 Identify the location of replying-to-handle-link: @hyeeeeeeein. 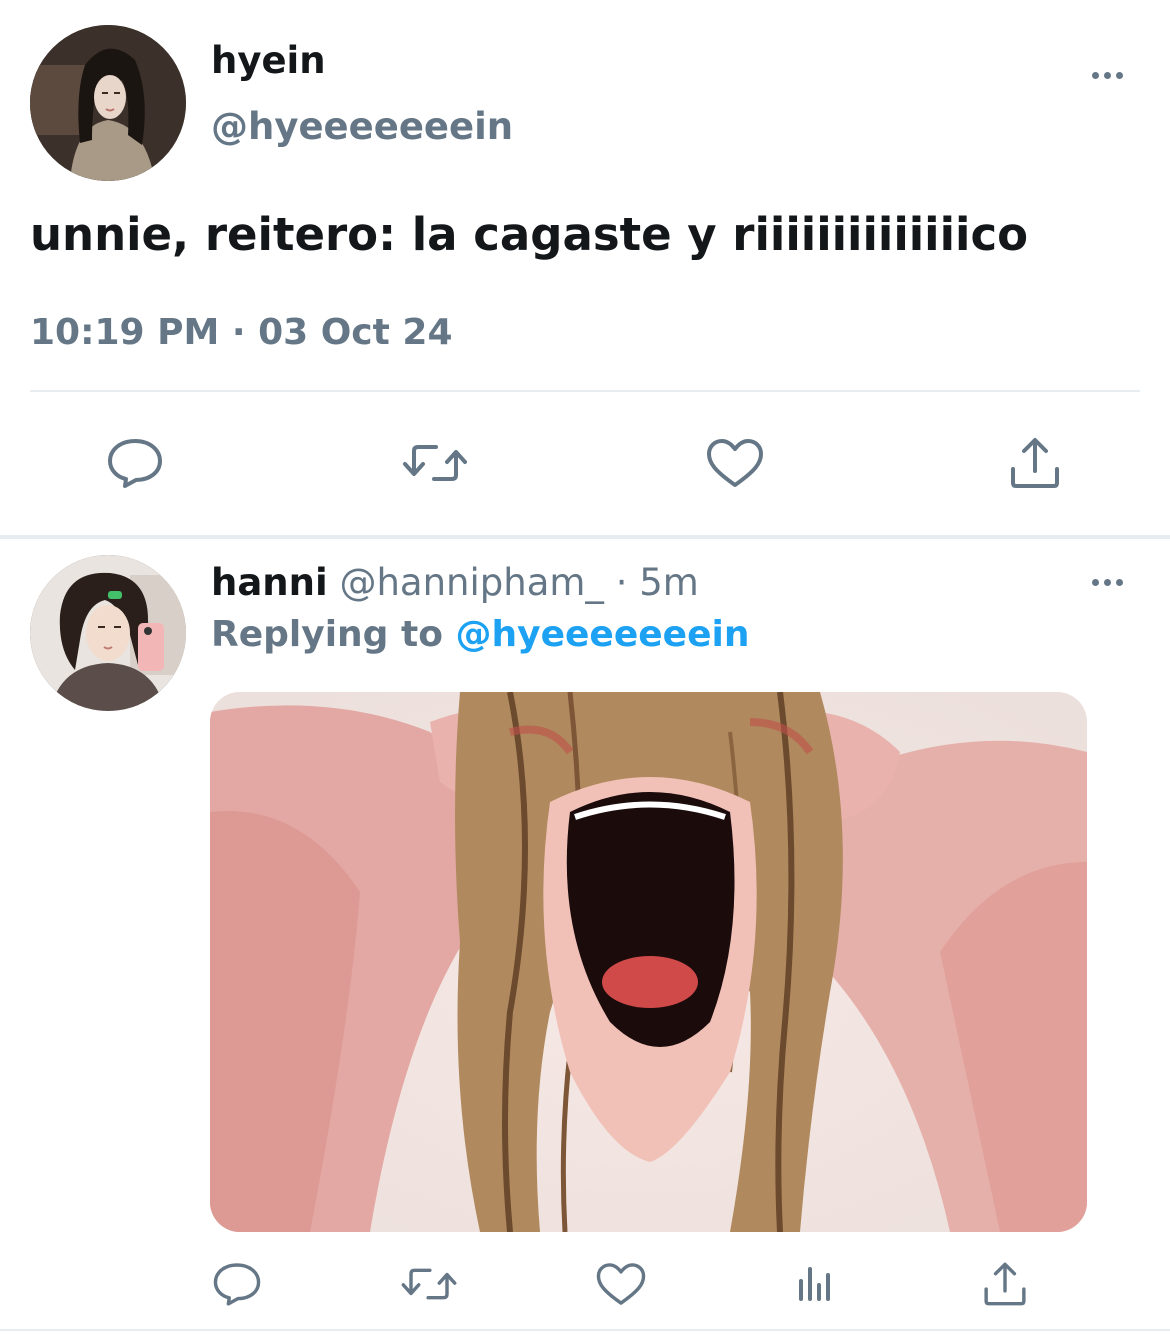
(602, 634).